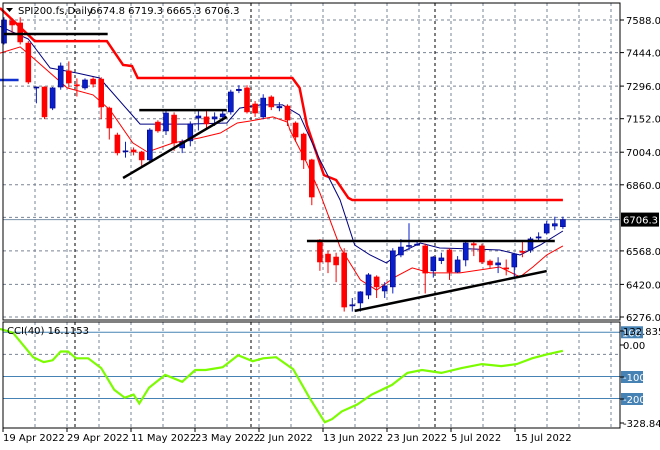  What do you see at coordinates (643, 120) in the screenshot?
I see `price-tick-label: 7152.0` at bounding box center [643, 120].